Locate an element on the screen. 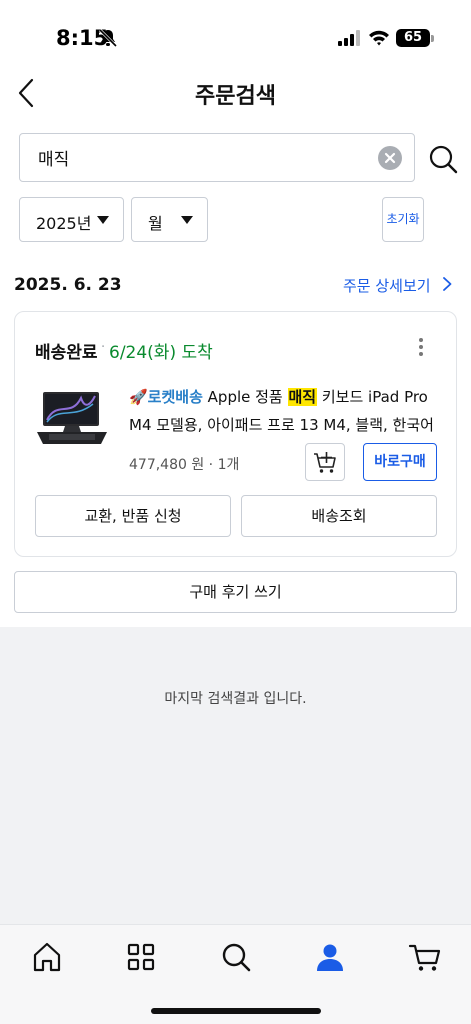 This screenshot has height=1024, width=471. search-input is located at coordinates (203, 157).